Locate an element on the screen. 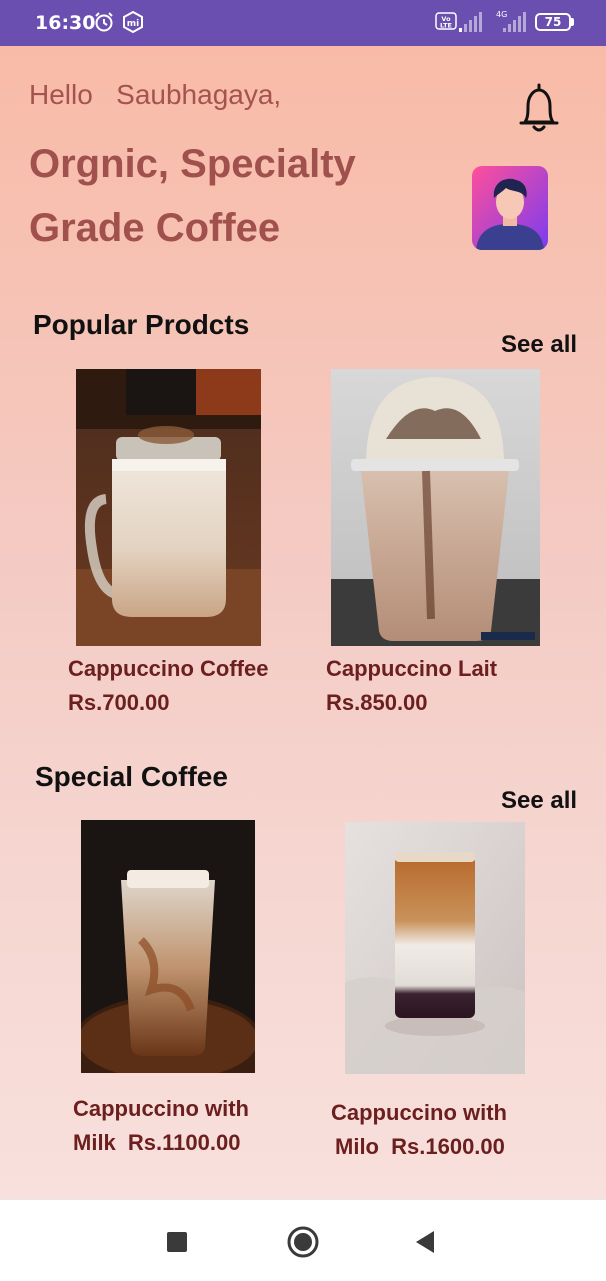 The height and width of the screenshot is (1281, 606). page-headline: Orgnic, Specialty Grade Coffee is located at coordinates (192, 196).